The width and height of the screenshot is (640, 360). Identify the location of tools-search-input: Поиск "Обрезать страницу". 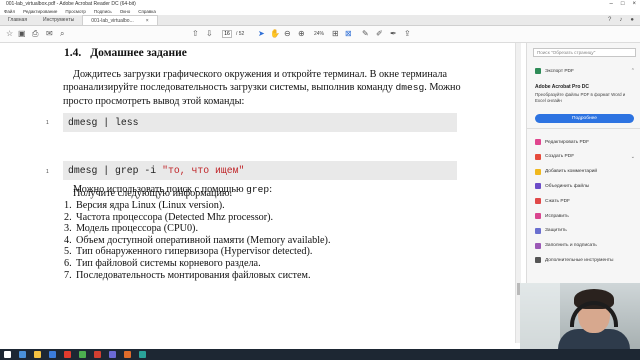
(584, 52).